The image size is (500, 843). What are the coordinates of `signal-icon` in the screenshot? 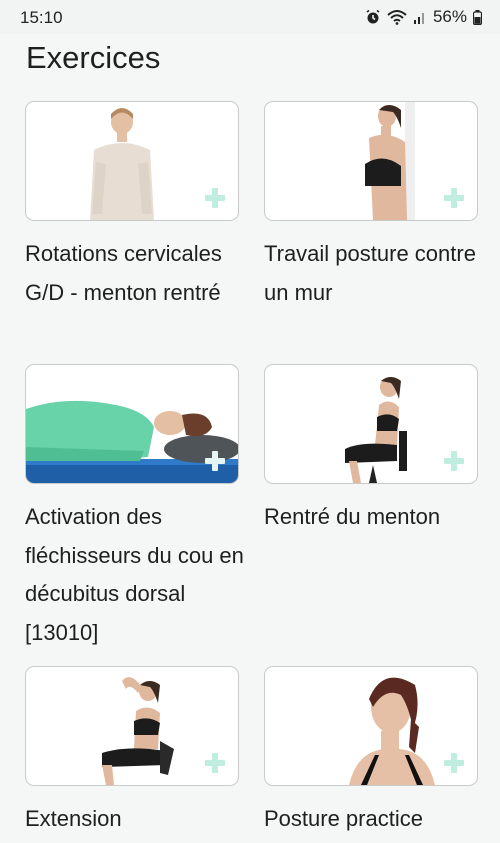 It's located at (420, 17).